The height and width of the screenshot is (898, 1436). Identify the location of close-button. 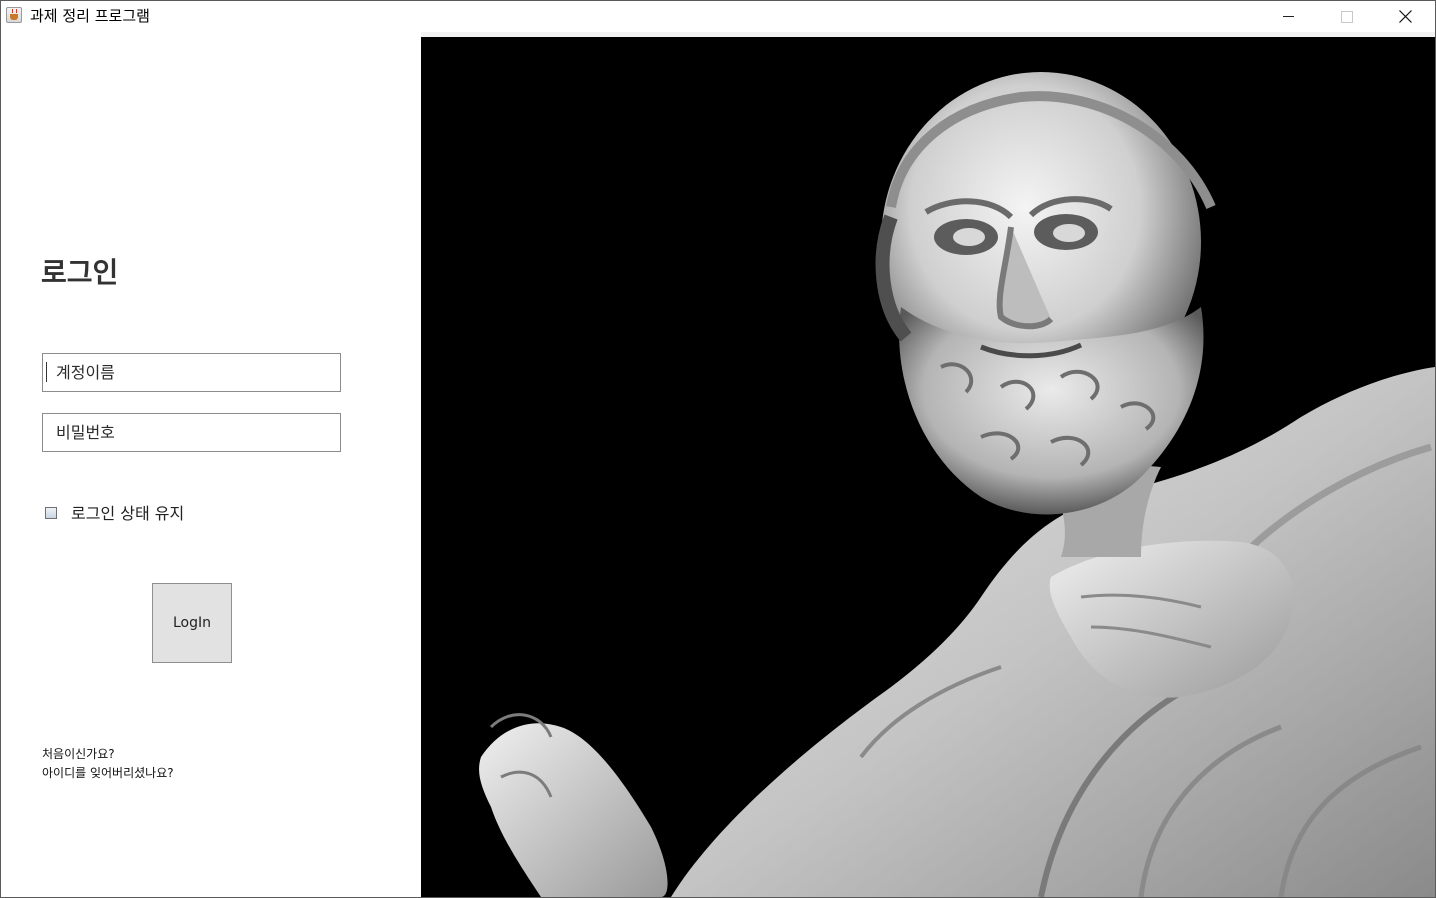
(1405, 16).